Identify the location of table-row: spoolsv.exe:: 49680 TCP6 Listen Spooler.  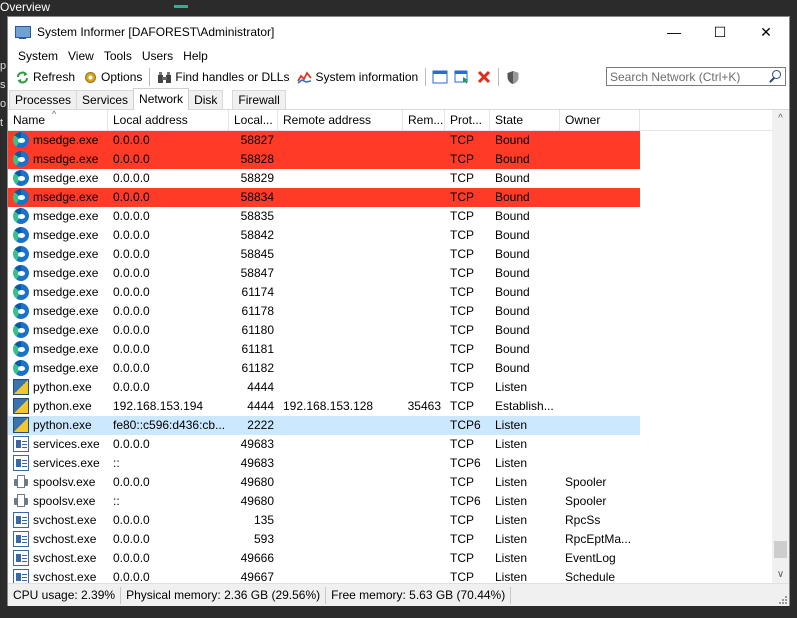
(390, 501).